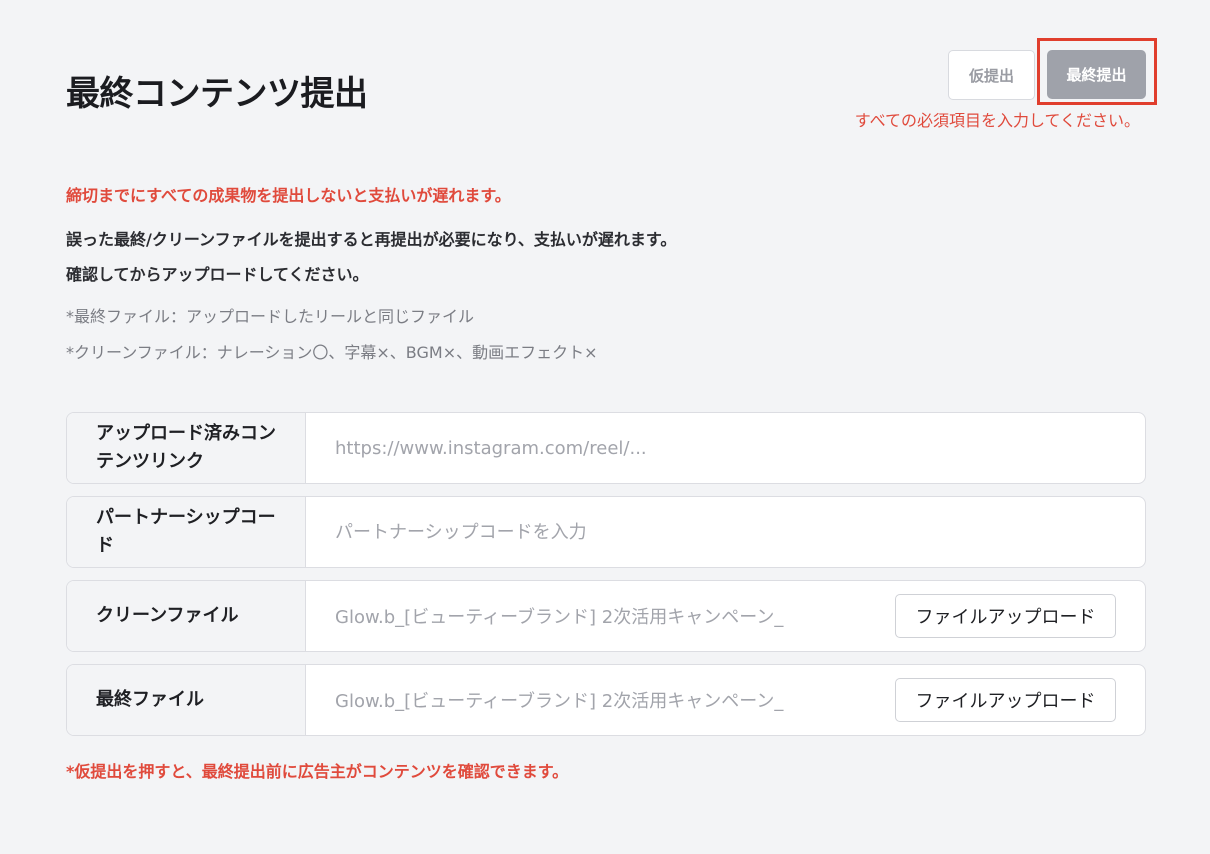 The height and width of the screenshot is (854, 1210). Describe the element at coordinates (371, 239) in the screenshot. I see `wrong-file-warning: 誤った最終/クリーンファイルを提出すると再提出が必要になり、支払いが遅れます。` at that location.